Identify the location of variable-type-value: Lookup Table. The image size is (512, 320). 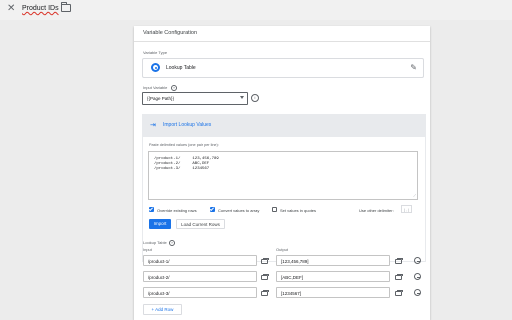
(181, 68).